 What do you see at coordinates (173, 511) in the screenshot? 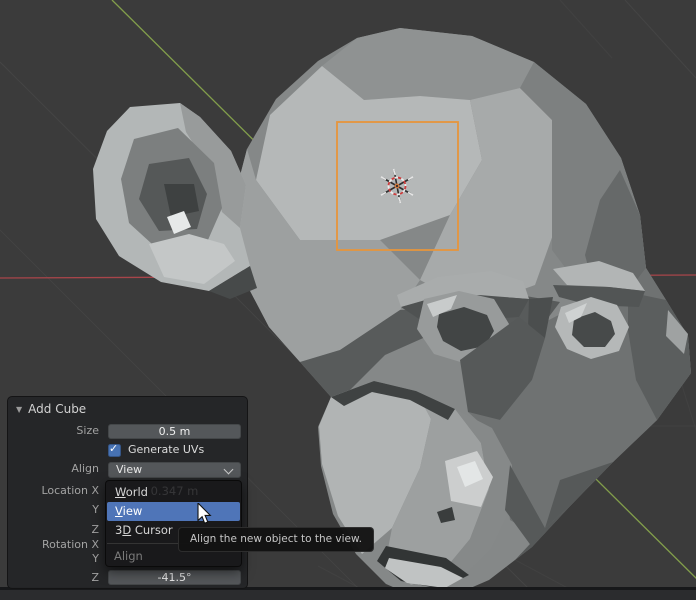
I see `dropdown-item-view: View` at bounding box center [173, 511].